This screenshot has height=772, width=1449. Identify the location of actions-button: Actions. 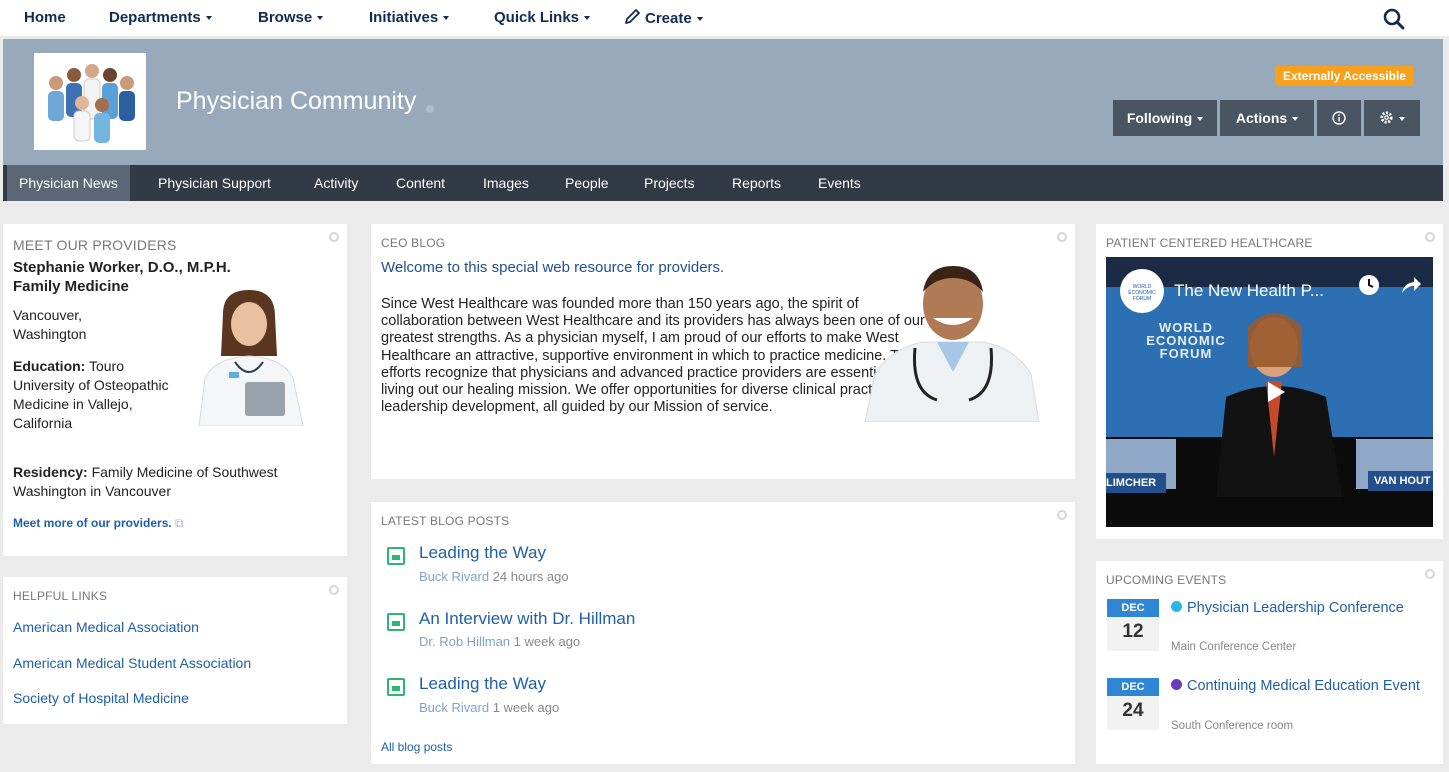
(1267, 118).